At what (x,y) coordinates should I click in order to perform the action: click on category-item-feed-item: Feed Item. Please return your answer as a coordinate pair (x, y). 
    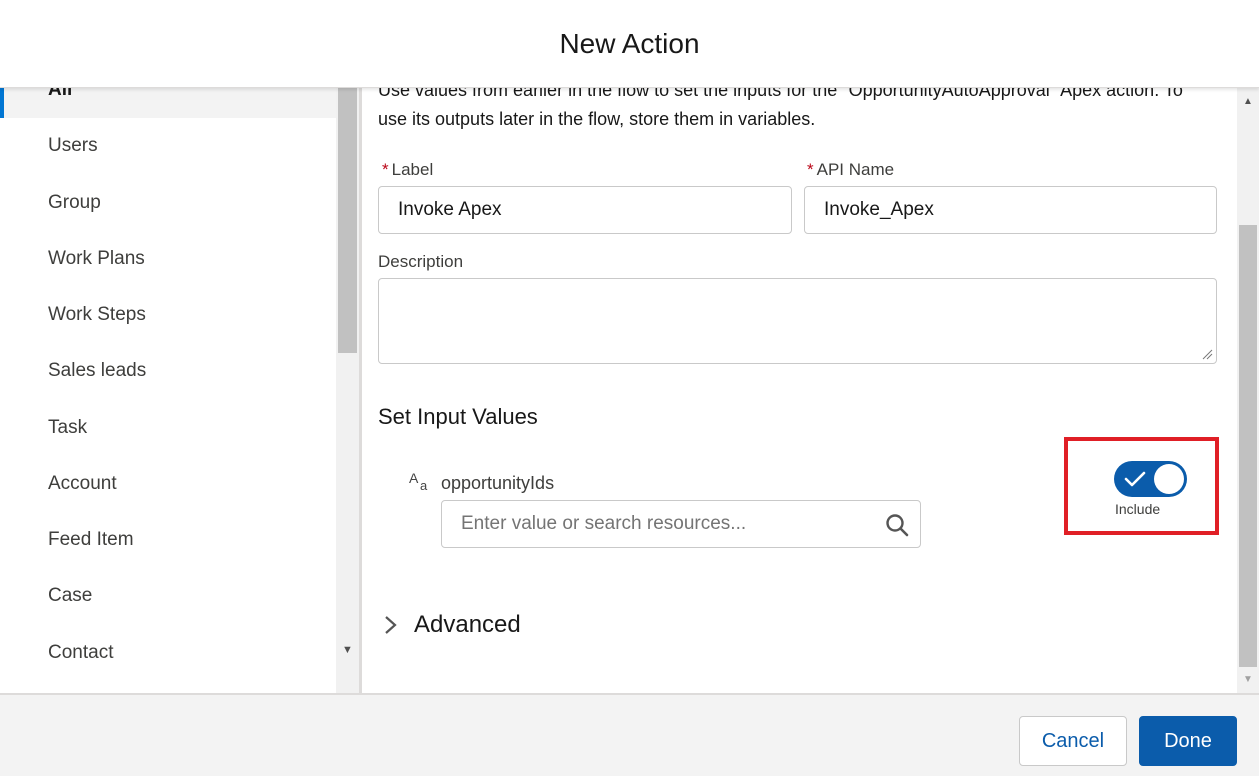
    Looking at the image, I should click on (168, 540).